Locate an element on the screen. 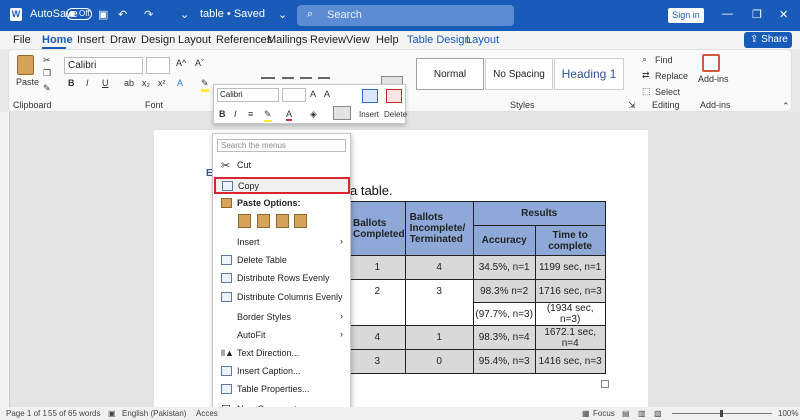 The height and width of the screenshot is (420, 800). paste-nested-table-icon is located at coordinates (263, 221).